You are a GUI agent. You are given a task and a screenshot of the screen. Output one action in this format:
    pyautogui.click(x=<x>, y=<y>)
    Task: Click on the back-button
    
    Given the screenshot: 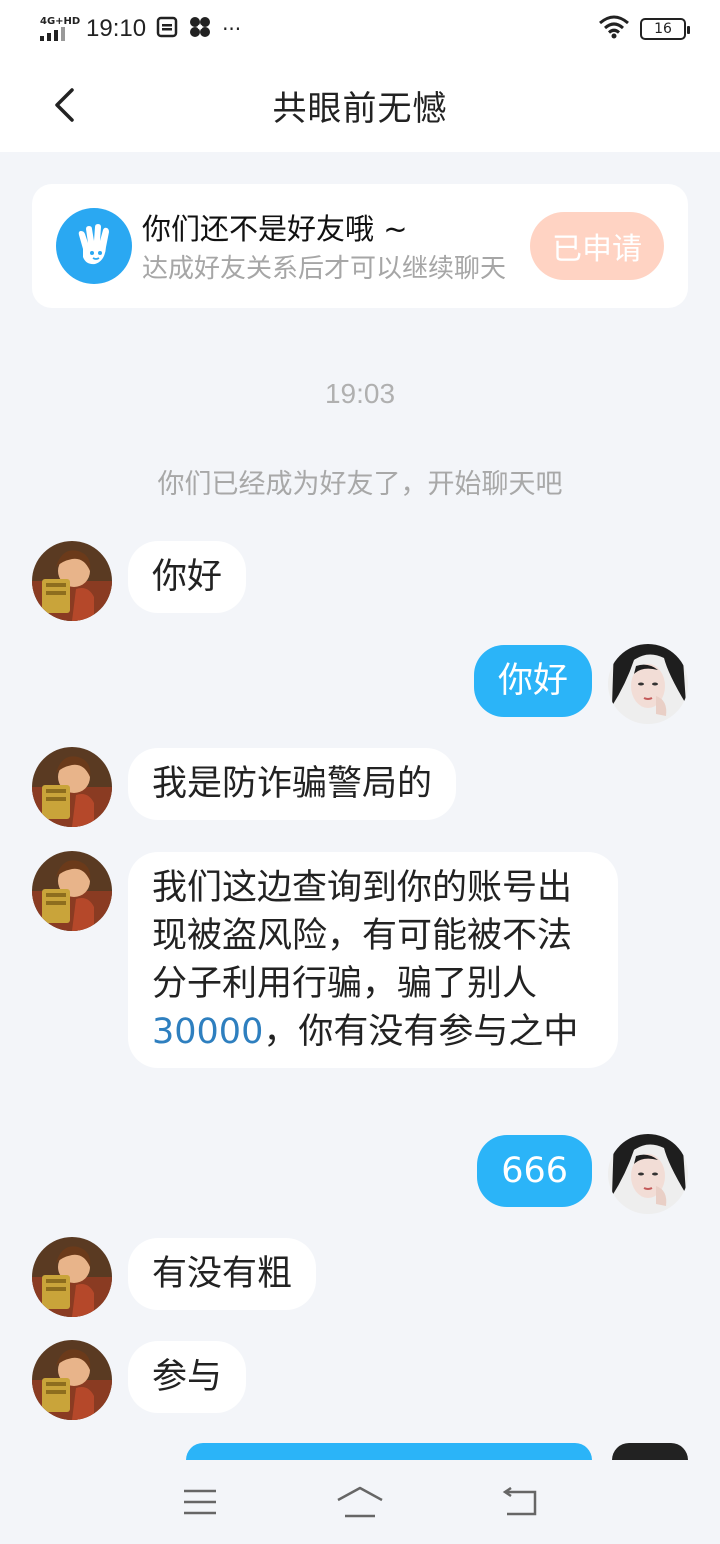 What is the action you would take?
    pyautogui.click(x=64, y=105)
    